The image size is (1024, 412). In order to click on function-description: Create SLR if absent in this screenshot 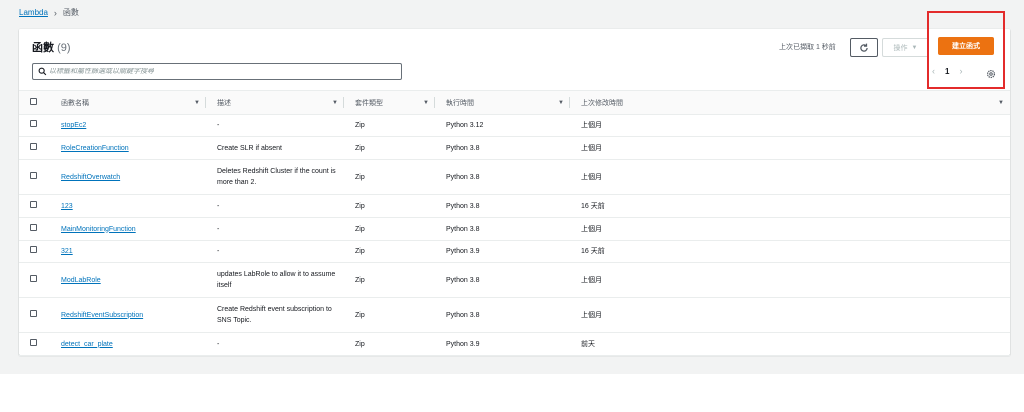, I will do `click(275, 148)`.